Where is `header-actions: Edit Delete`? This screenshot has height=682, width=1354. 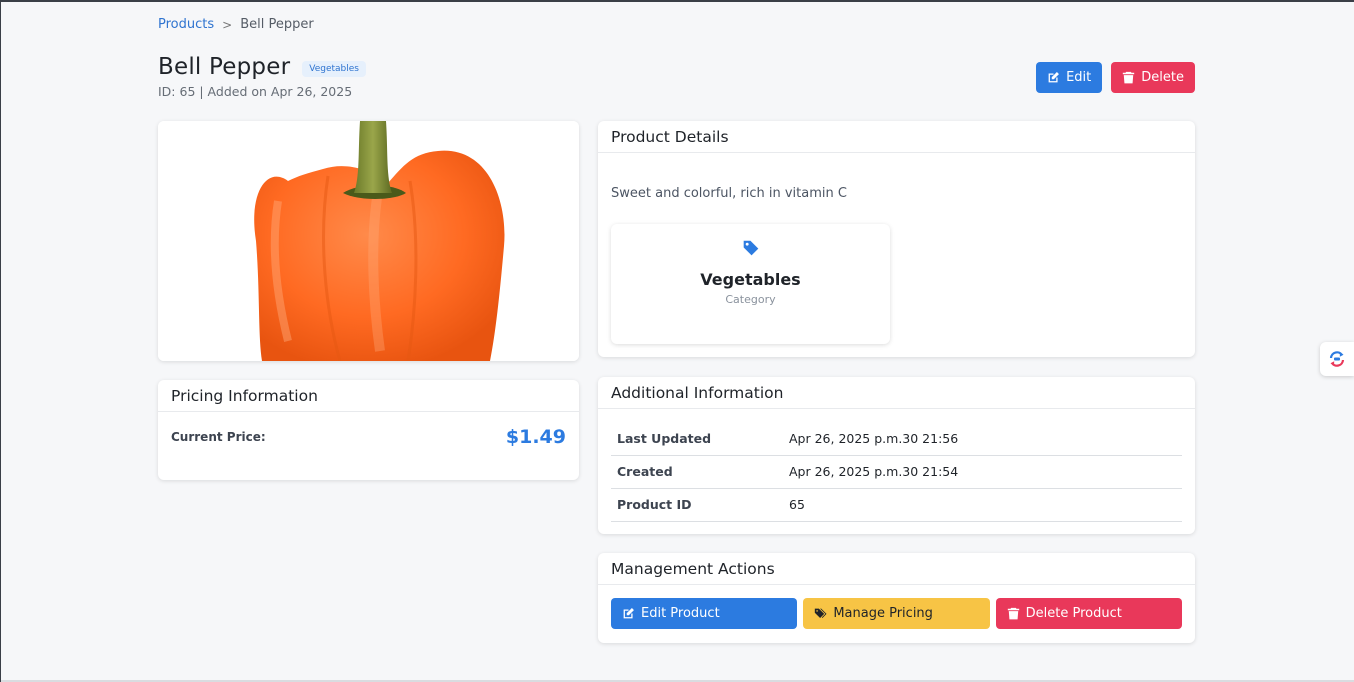 header-actions: Edit Delete is located at coordinates (1115, 77).